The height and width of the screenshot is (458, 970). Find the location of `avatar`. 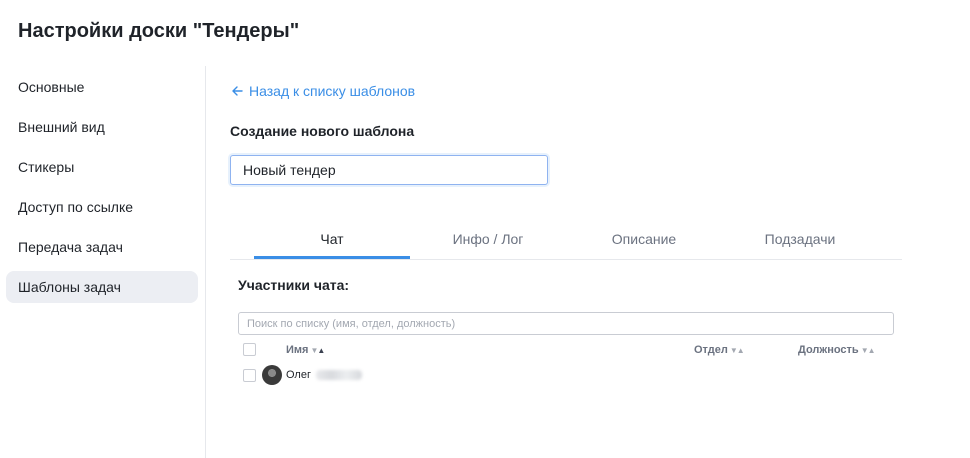

avatar is located at coordinates (272, 375).